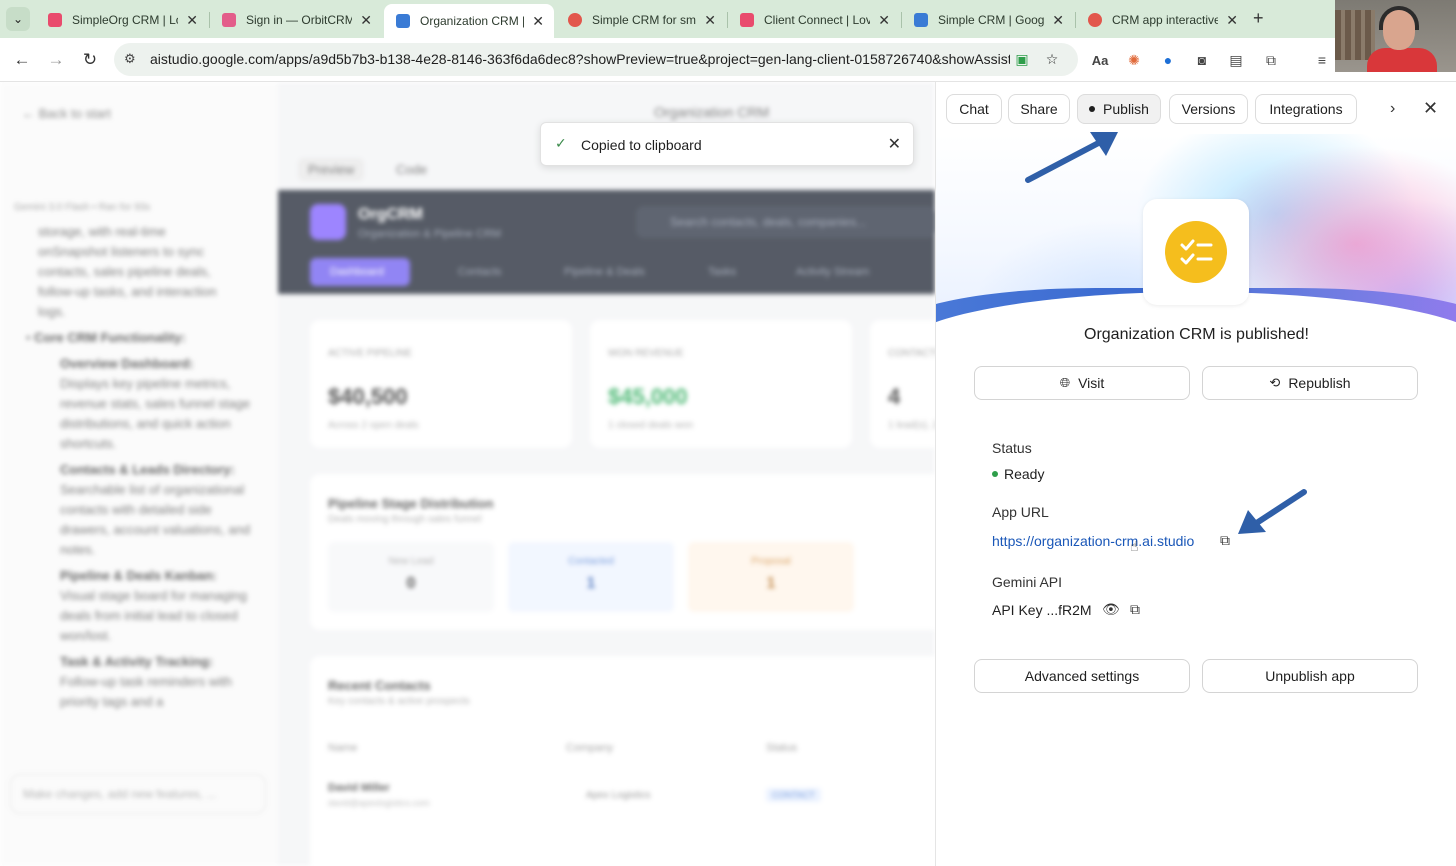 This screenshot has width=1456, height=866. I want to click on toast-close-icon: ✕, so click(894, 144).